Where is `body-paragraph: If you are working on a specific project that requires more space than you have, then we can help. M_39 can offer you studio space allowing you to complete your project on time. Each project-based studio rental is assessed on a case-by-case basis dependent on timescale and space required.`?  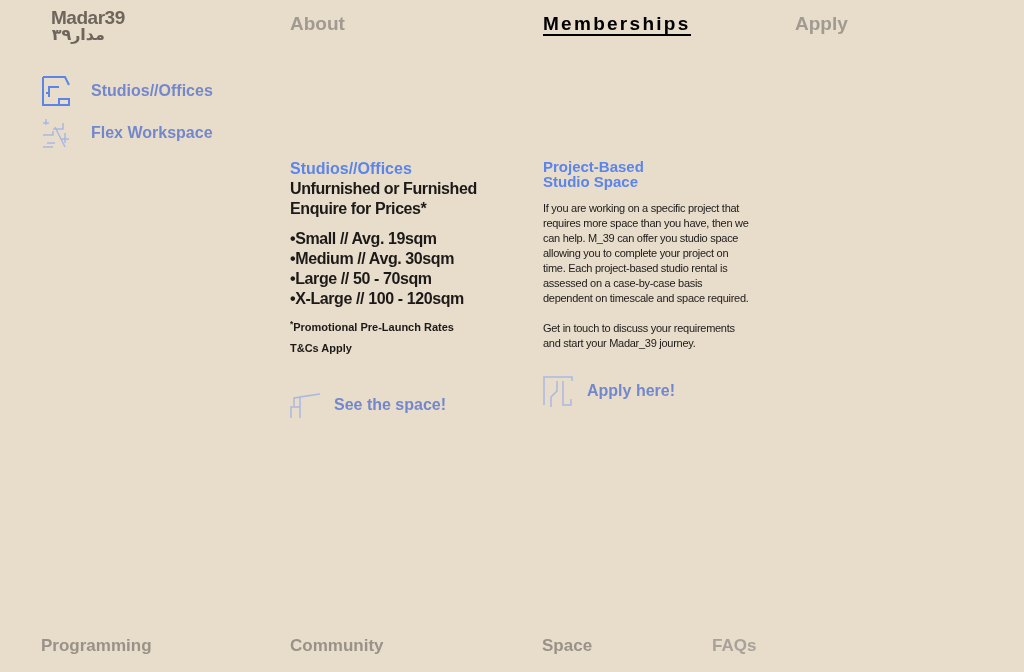 body-paragraph: If you are working on a specific project that requires more space than you have, then we can help. M_39 can offer you studio space allowing you to complete your project on time. Each project-based studio rental is assessed on a case-by-case basis dependent on timescale and space required. is located at coordinates (646, 253).